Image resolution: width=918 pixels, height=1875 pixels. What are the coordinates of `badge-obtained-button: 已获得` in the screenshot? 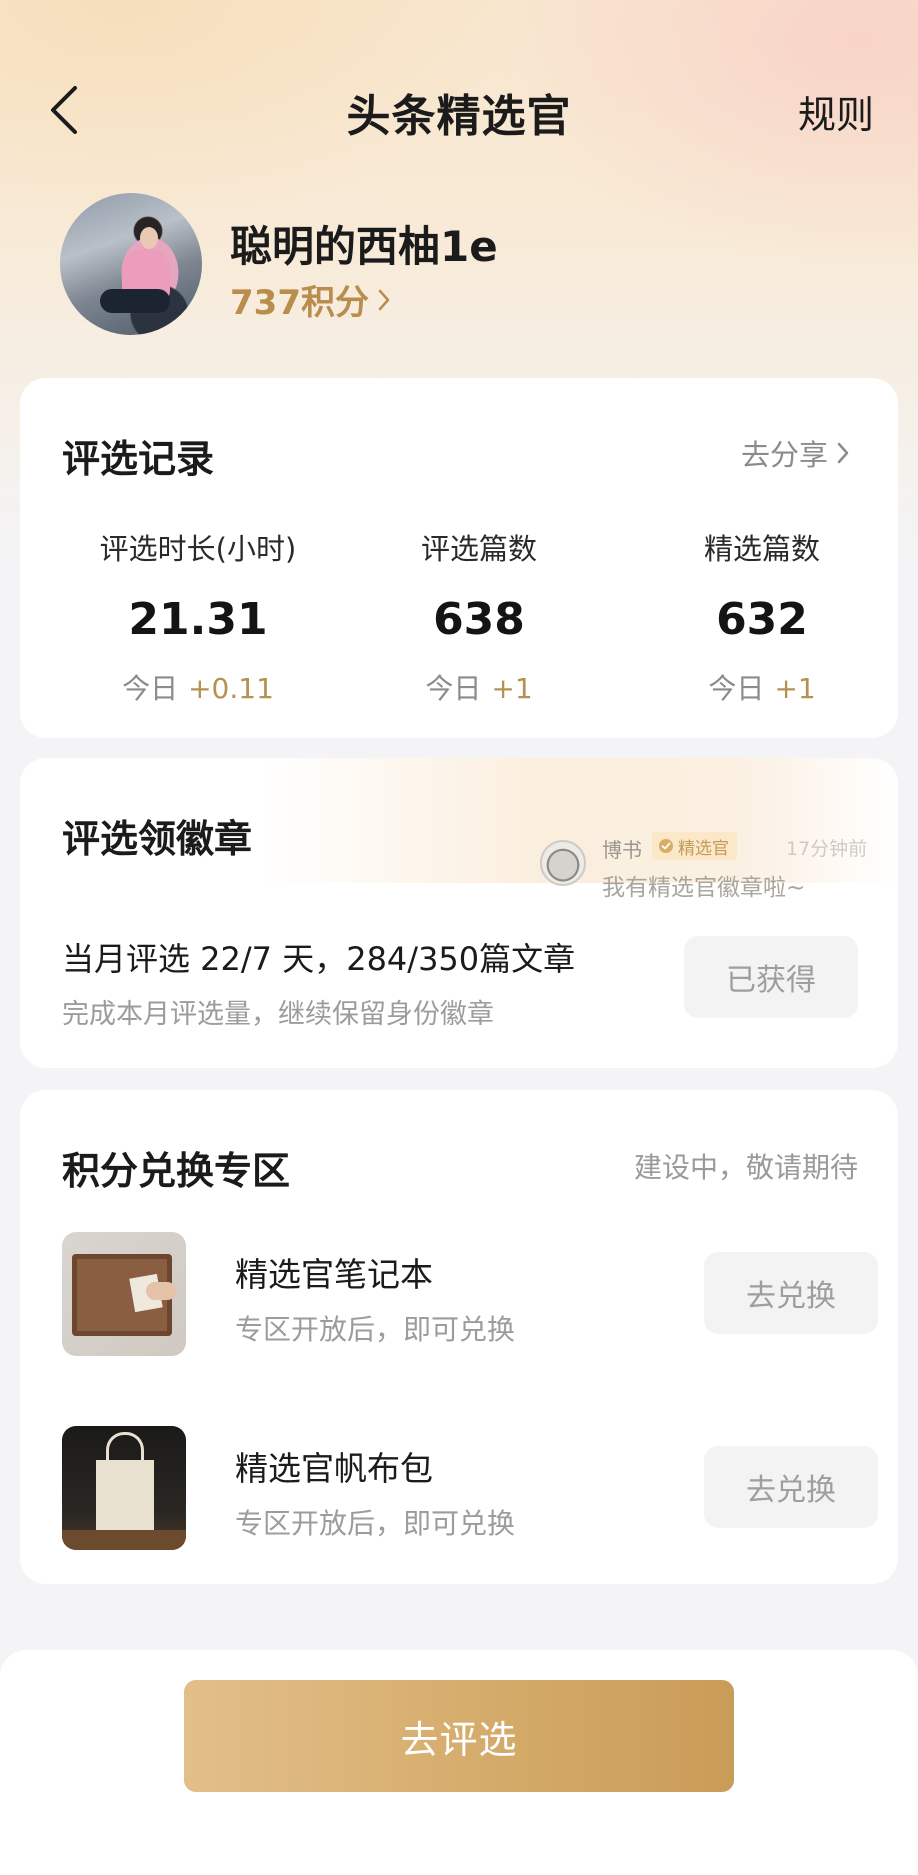 It's located at (771, 977).